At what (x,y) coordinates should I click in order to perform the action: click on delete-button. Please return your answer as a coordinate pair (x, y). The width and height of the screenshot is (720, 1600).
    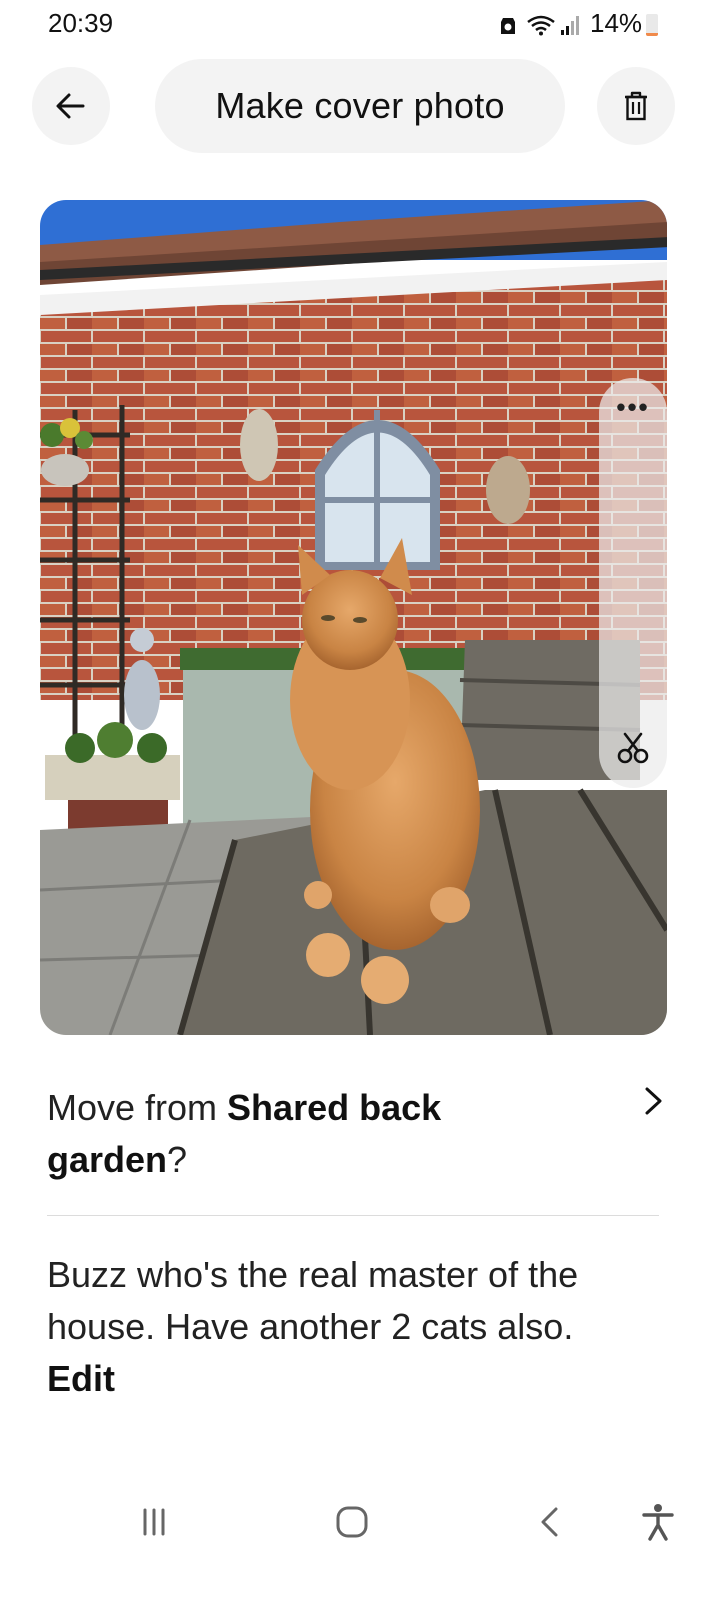
    Looking at the image, I should click on (636, 106).